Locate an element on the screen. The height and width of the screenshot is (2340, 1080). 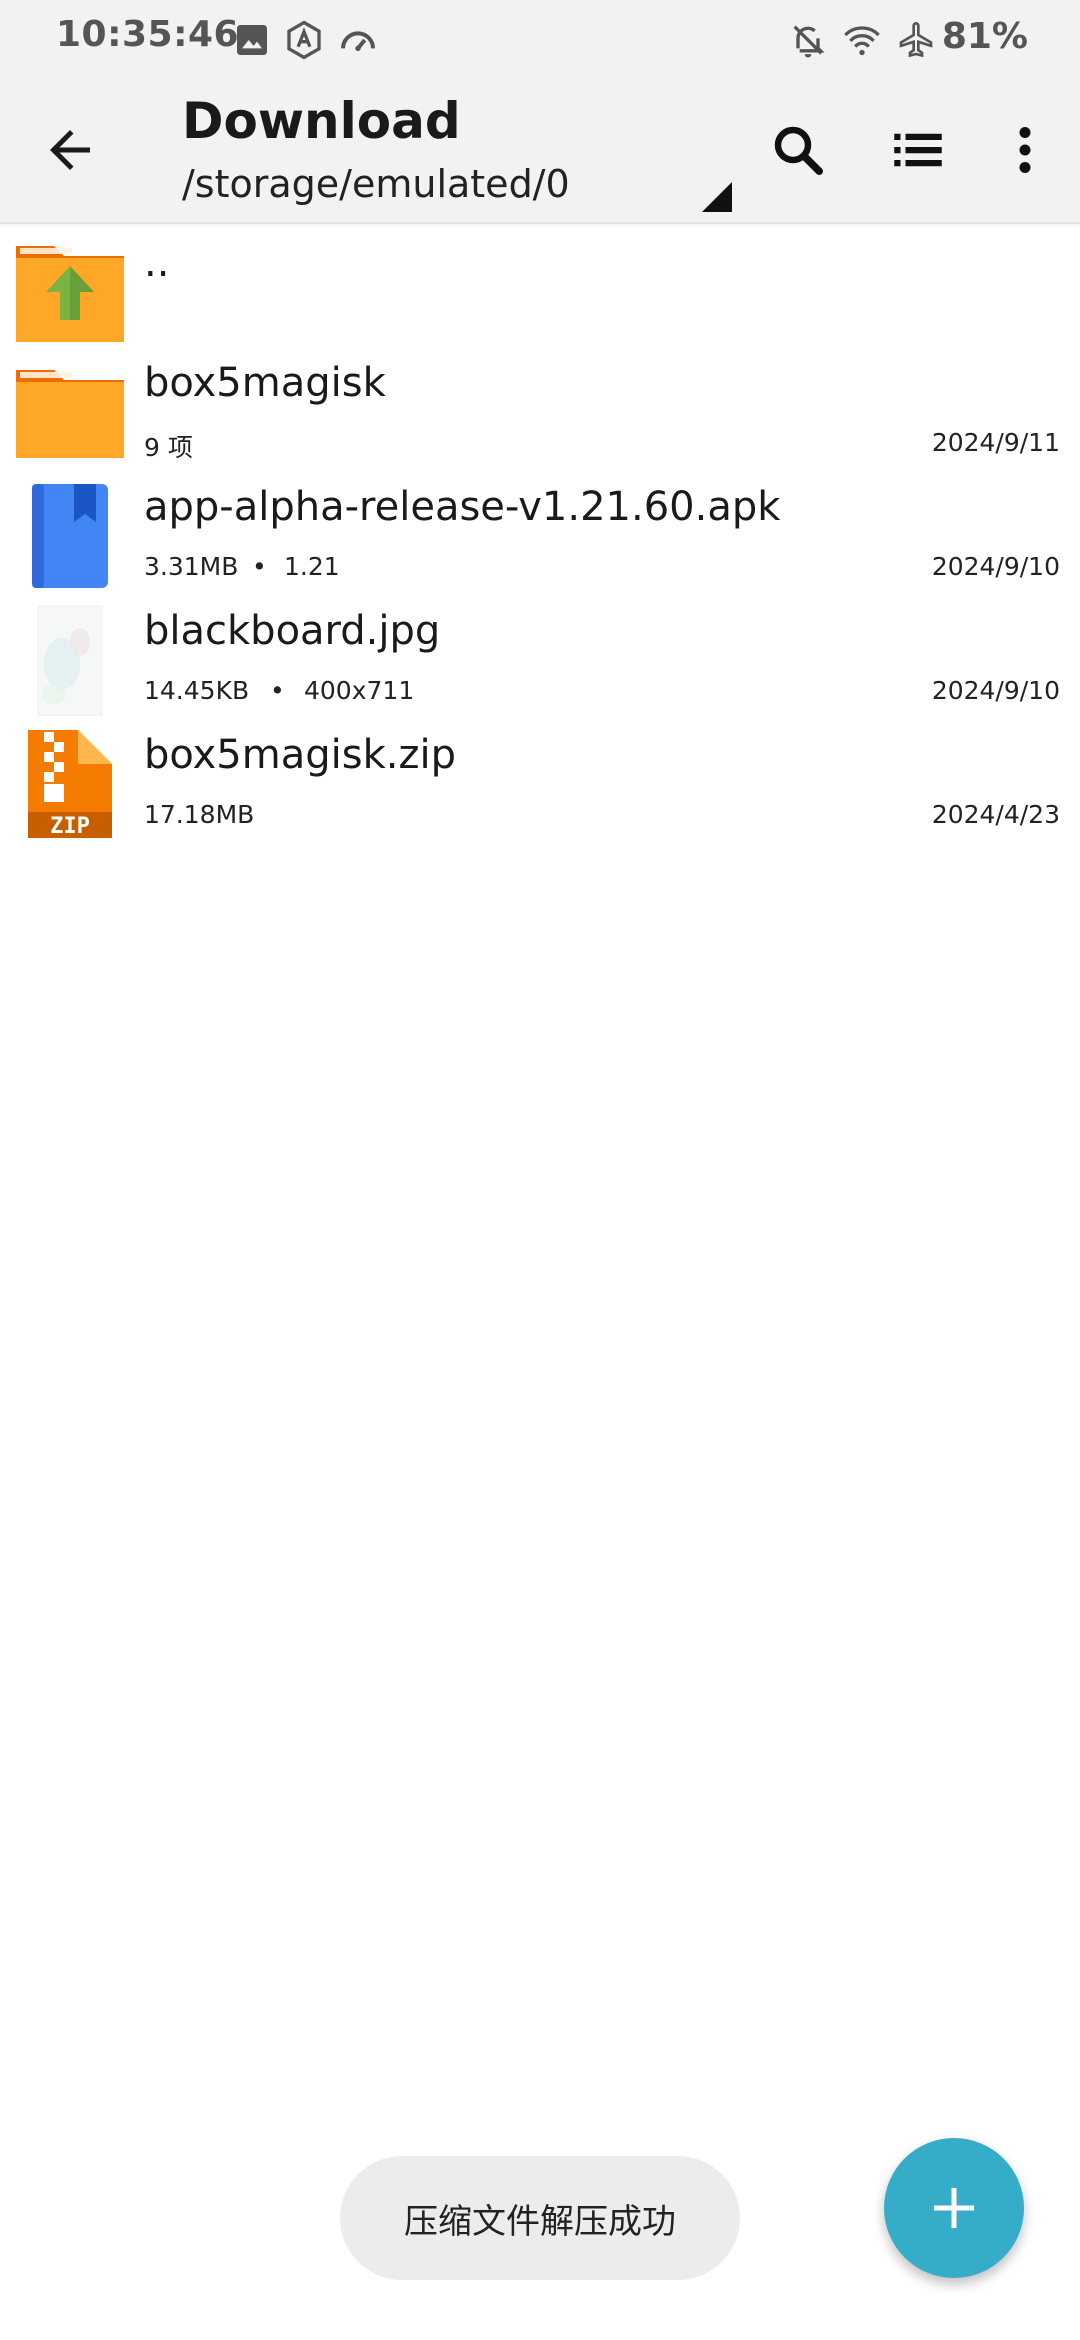
apk-book-icon is located at coordinates (70, 536).